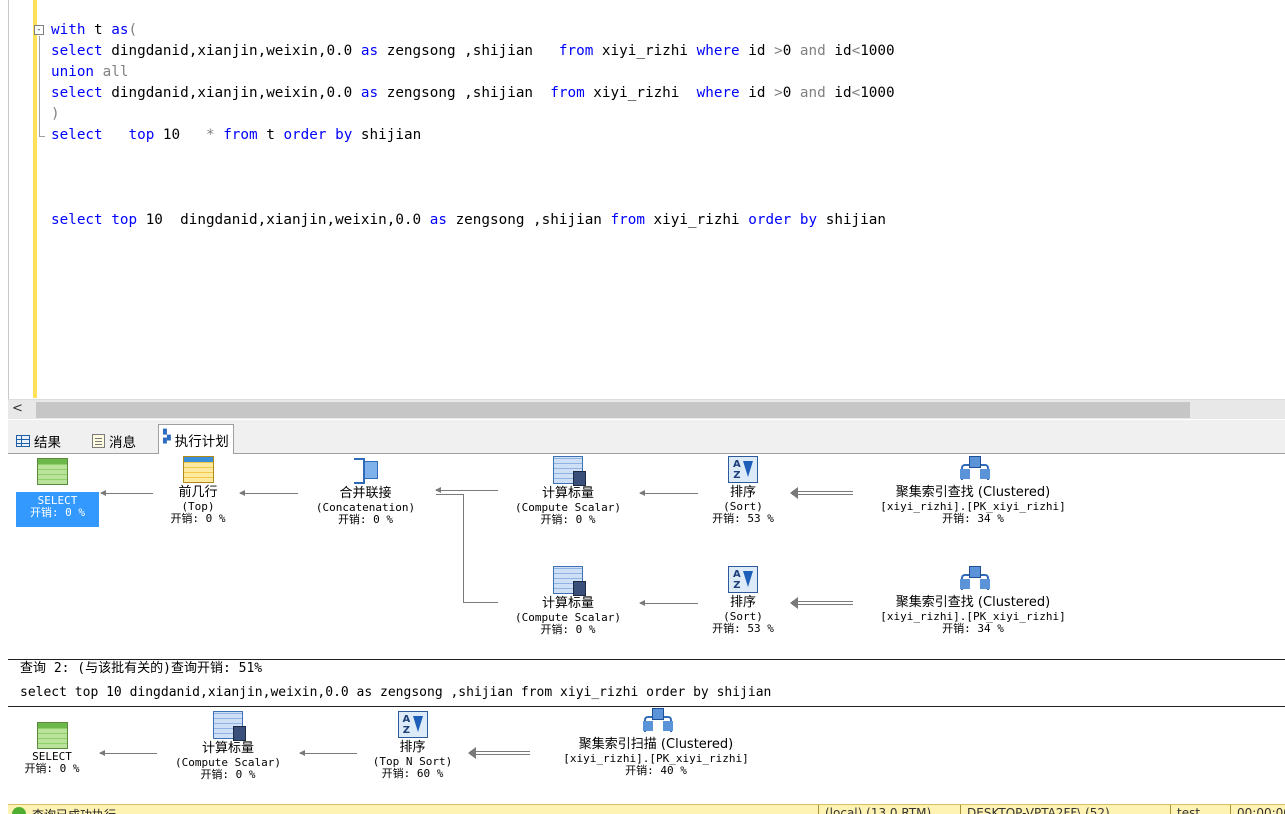 This screenshot has width=1285, height=814. Describe the element at coordinates (42, 136) in the screenshot. I see `fold-guide-end` at that location.